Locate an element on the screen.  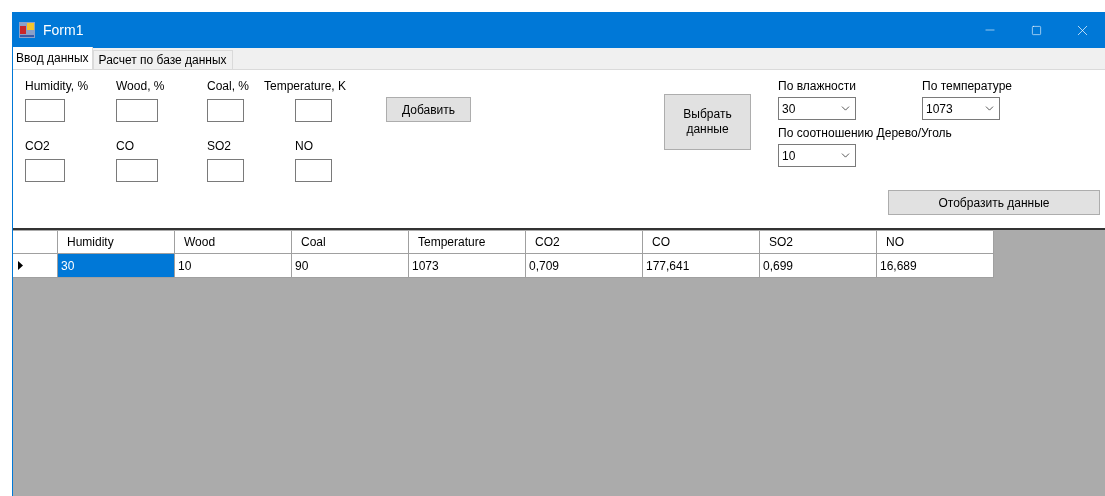
table-cell: 16,689 is located at coordinates (935, 266).